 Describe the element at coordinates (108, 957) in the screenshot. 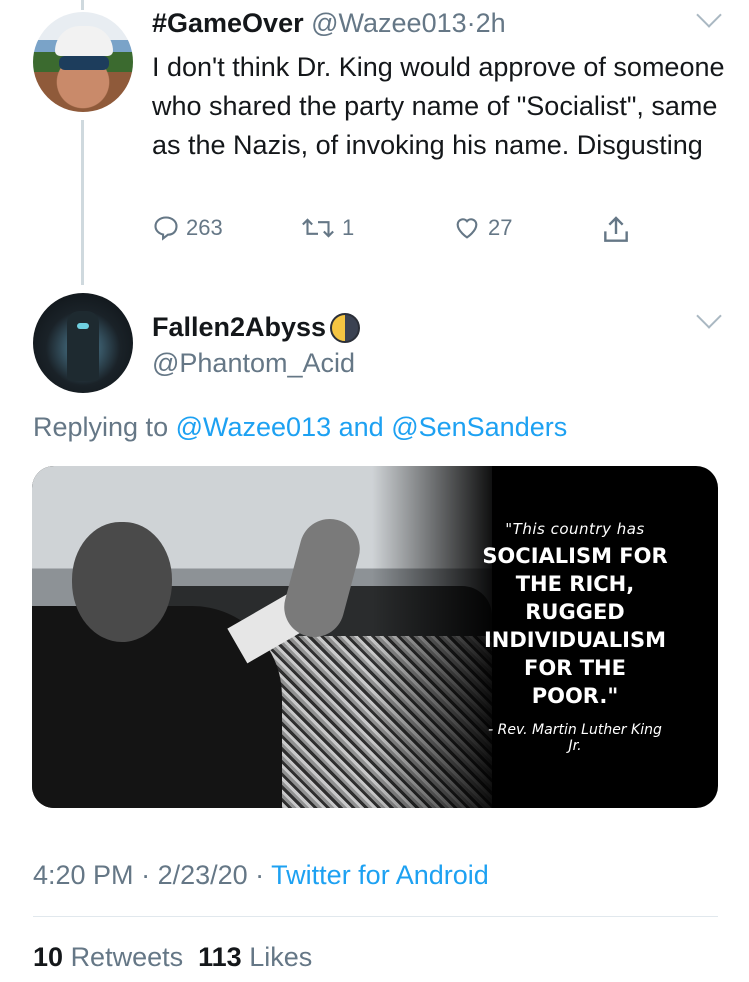

I see `retweets-stat: 10 Retweets` at that location.